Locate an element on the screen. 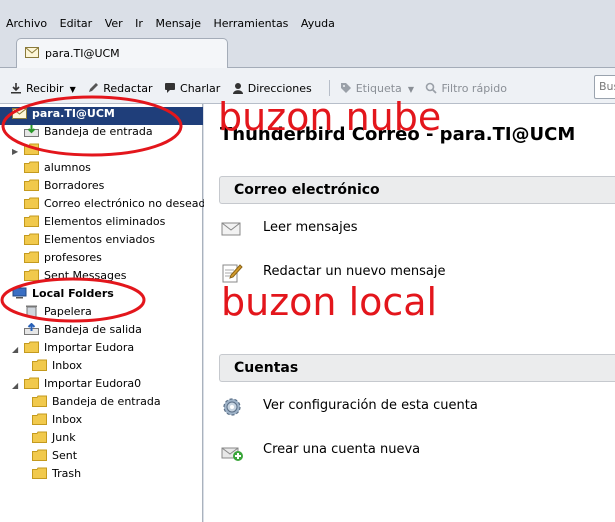 This screenshot has width=615, height=522. tag-icon is located at coordinates (345, 88).